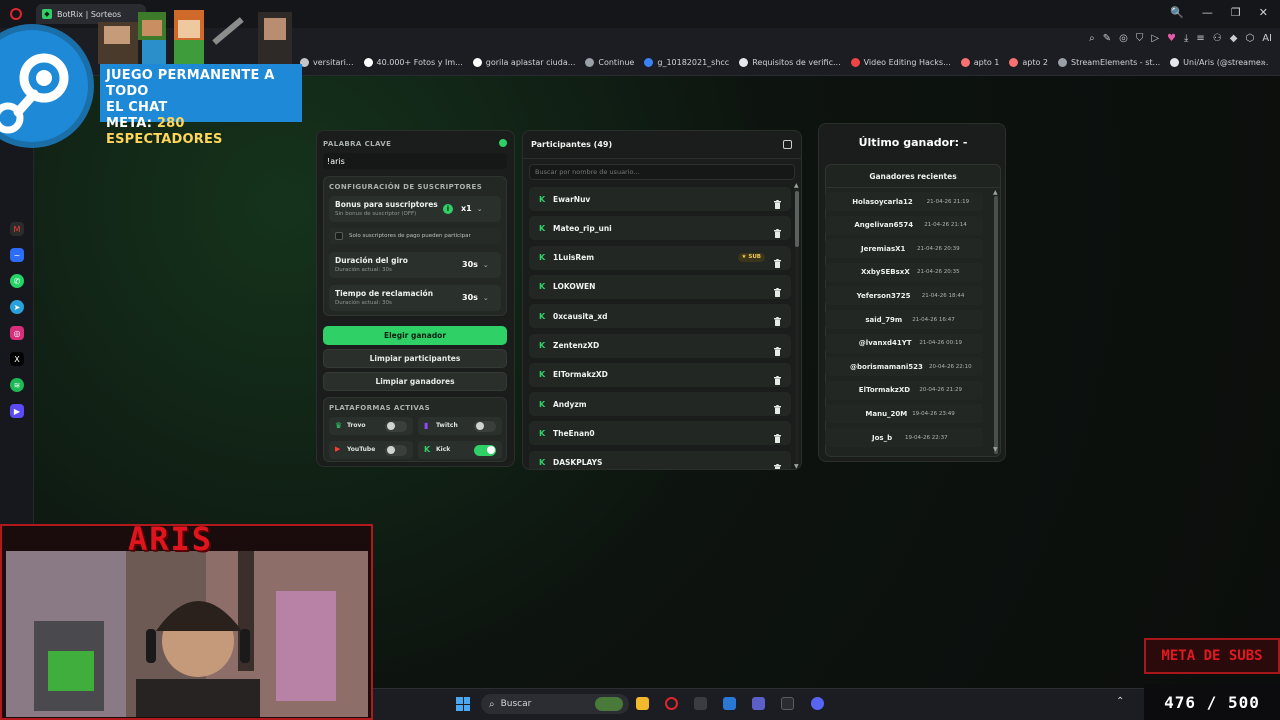 The height and width of the screenshot is (720, 1280). What do you see at coordinates (886, 366) in the screenshot?
I see `winner-name: @borismamani523` at bounding box center [886, 366].